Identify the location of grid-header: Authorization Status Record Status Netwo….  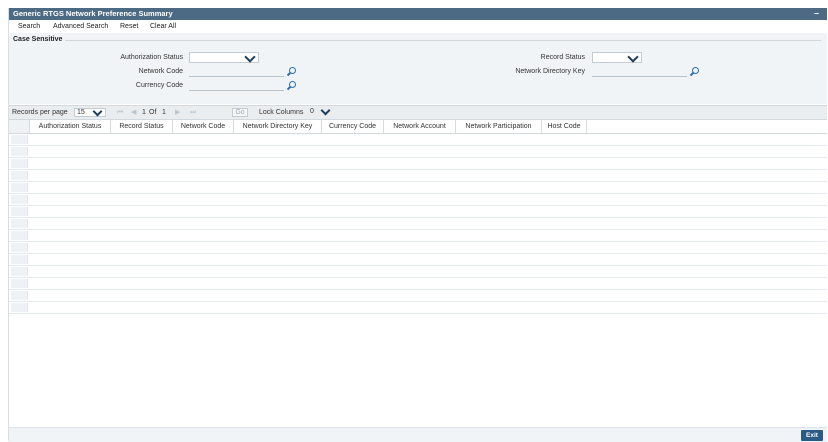
(418, 127).